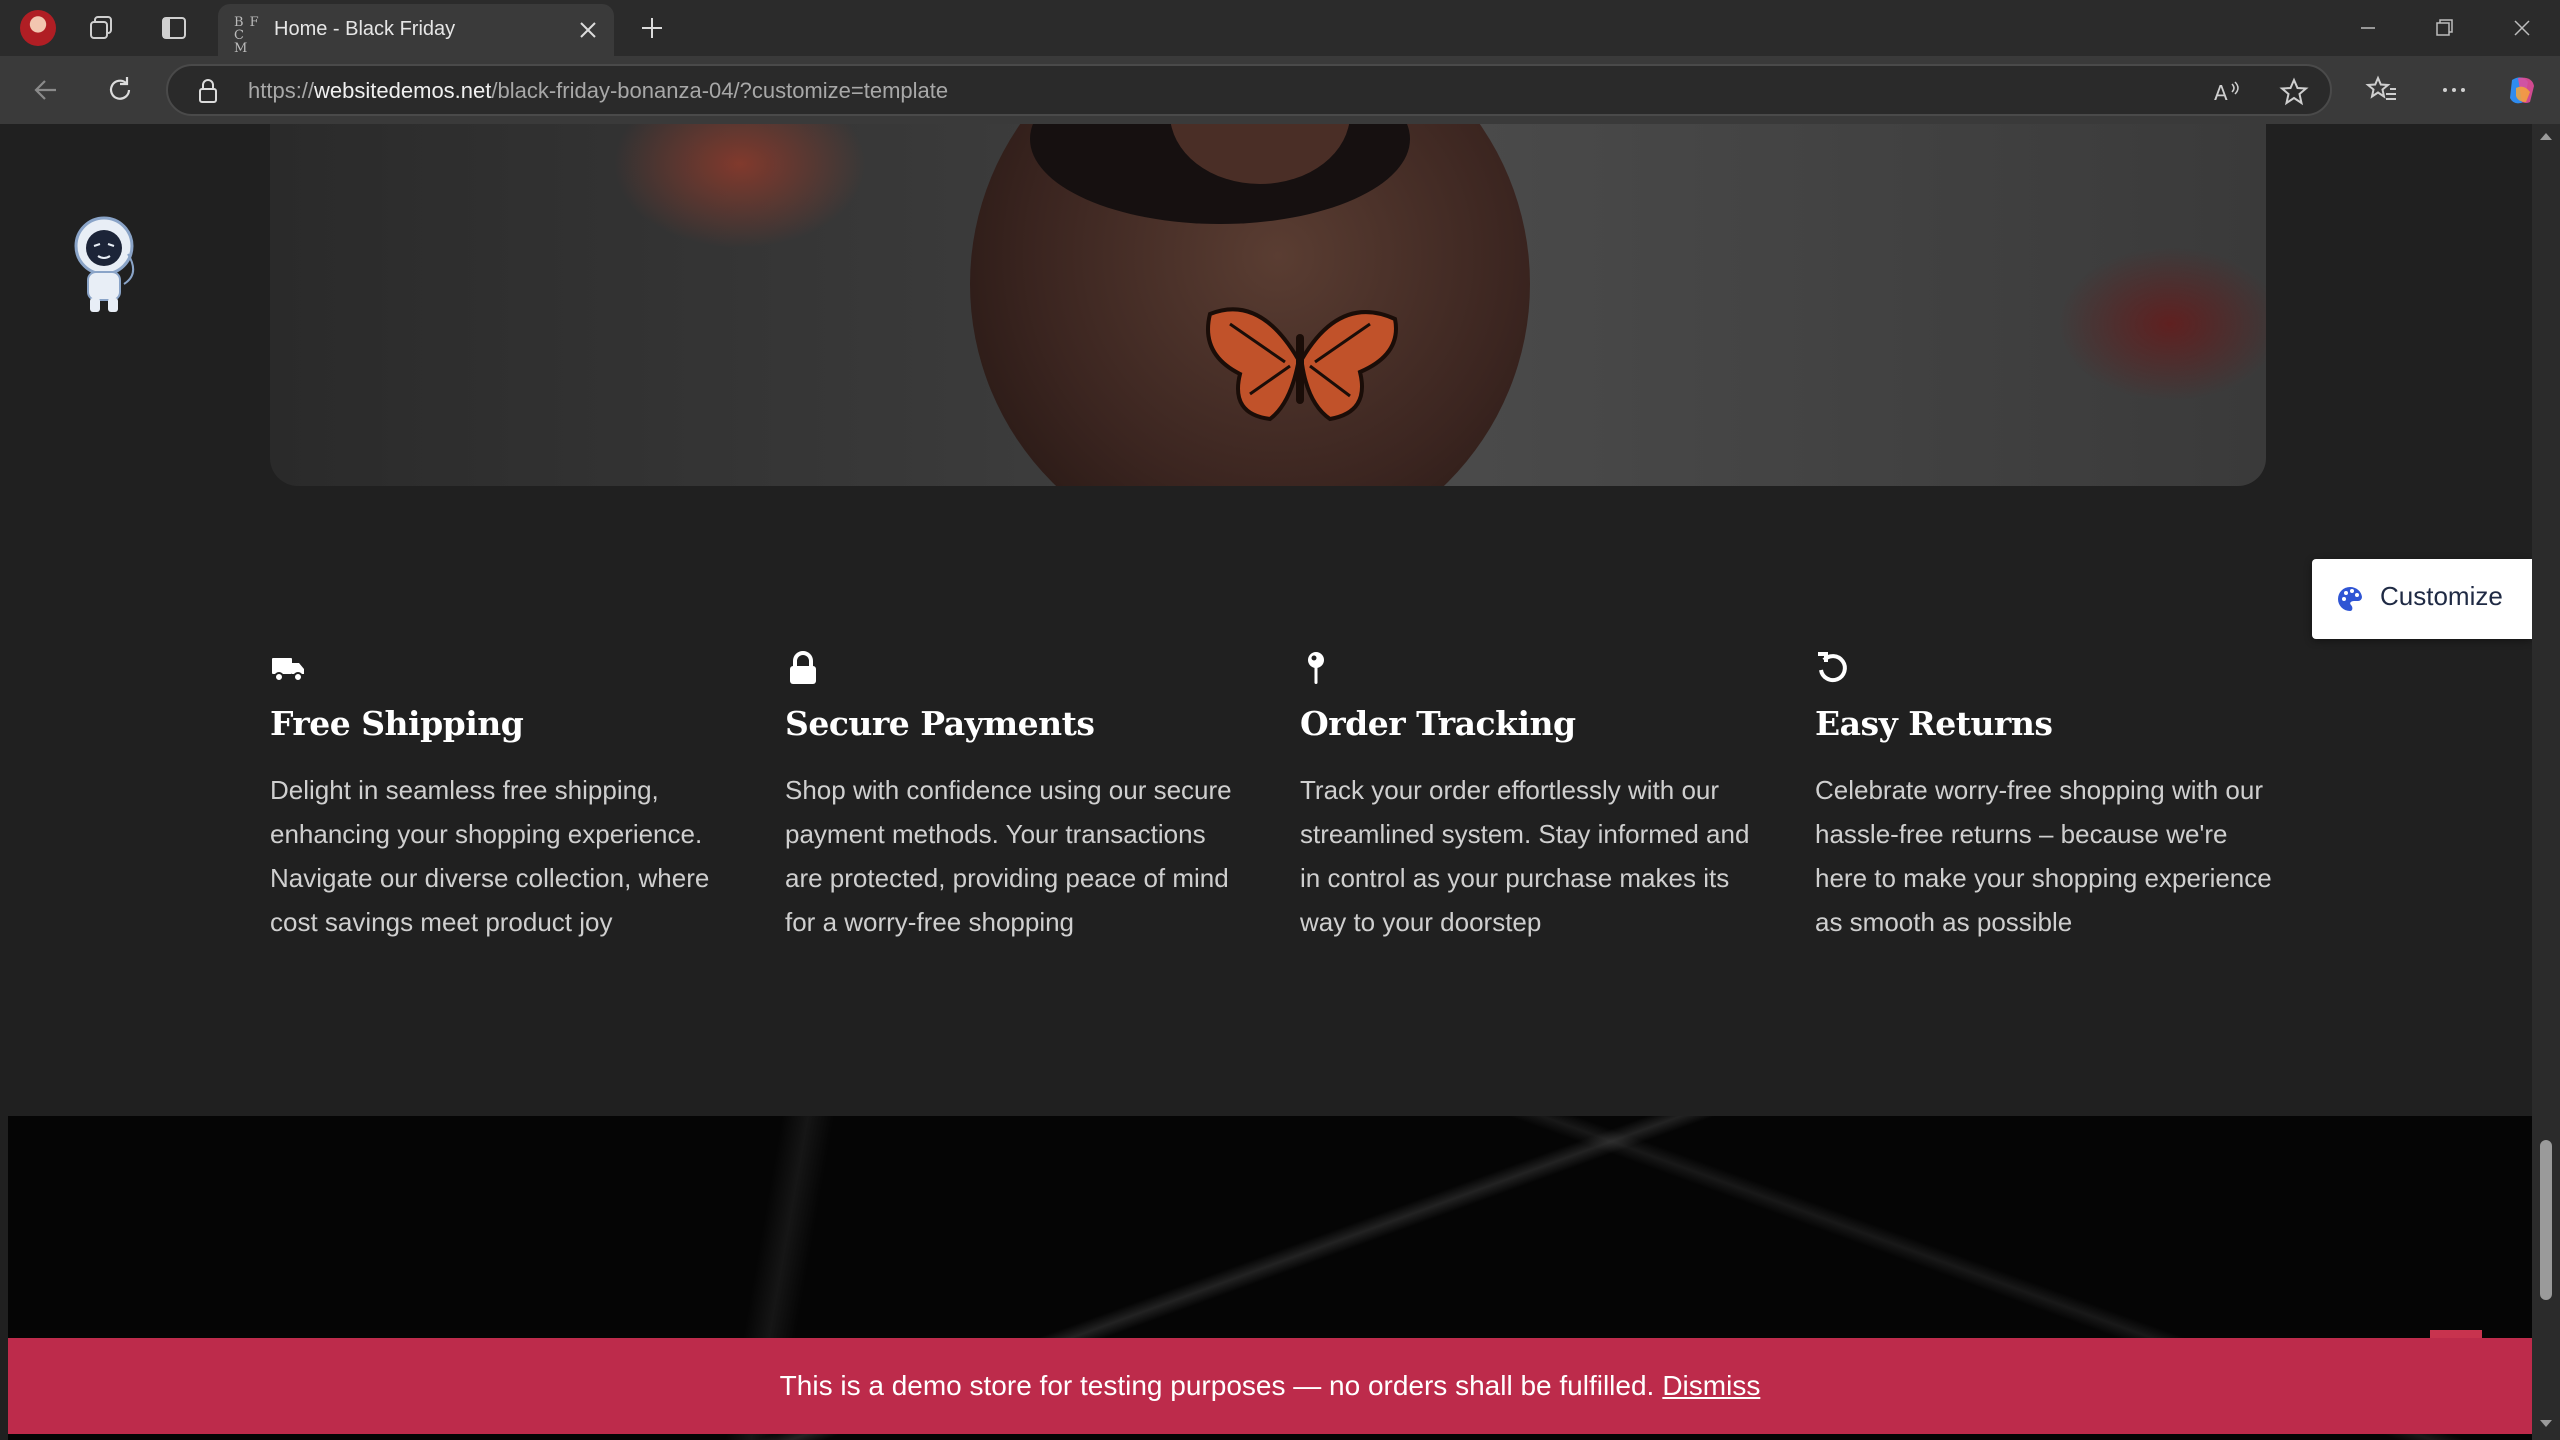 Image resolution: width=2560 pixels, height=1440 pixels. Describe the element at coordinates (2546, 782) in the screenshot. I see `page-scrollbar` at that location.